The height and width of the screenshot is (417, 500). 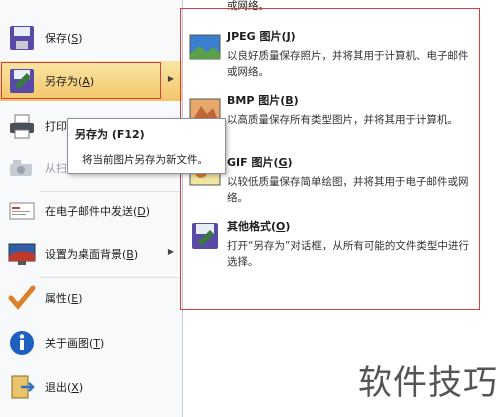 What do you see at coordinates (22, 211) in the screenshot?
I see `email-icon` at bounding box center [22, 211].